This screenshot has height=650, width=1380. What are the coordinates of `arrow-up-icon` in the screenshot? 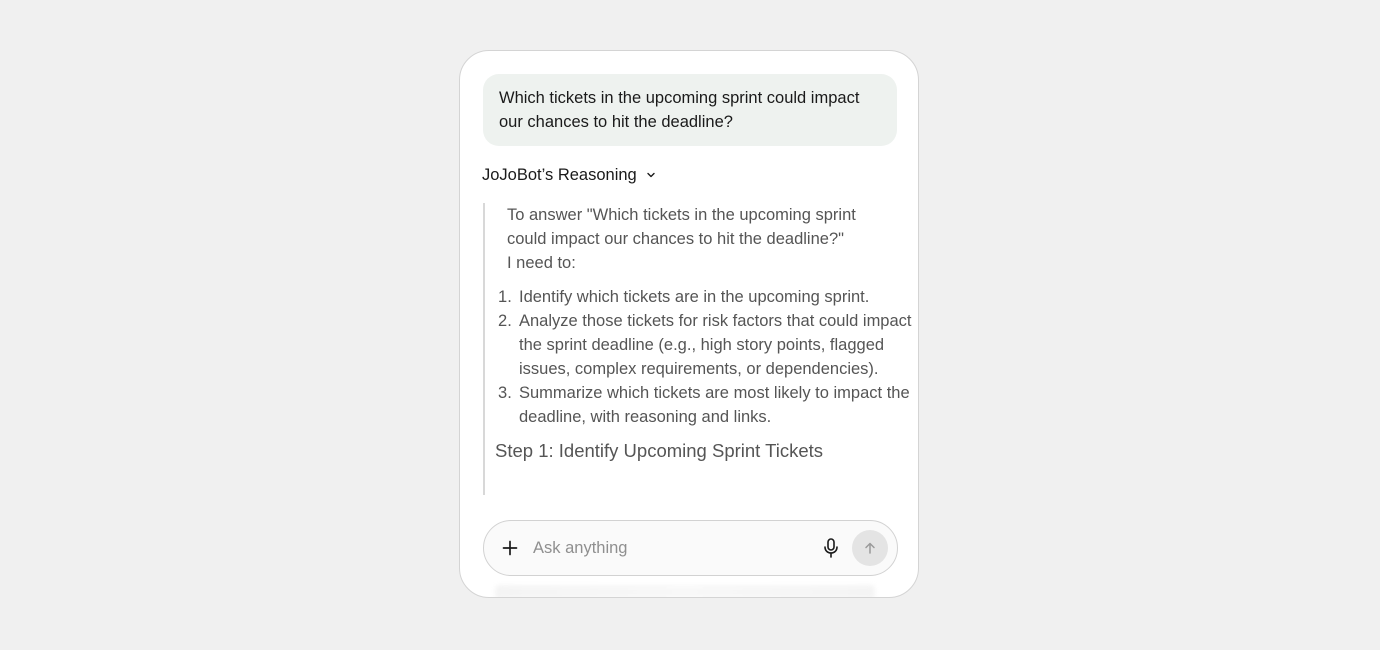 It's located at (870, 548).